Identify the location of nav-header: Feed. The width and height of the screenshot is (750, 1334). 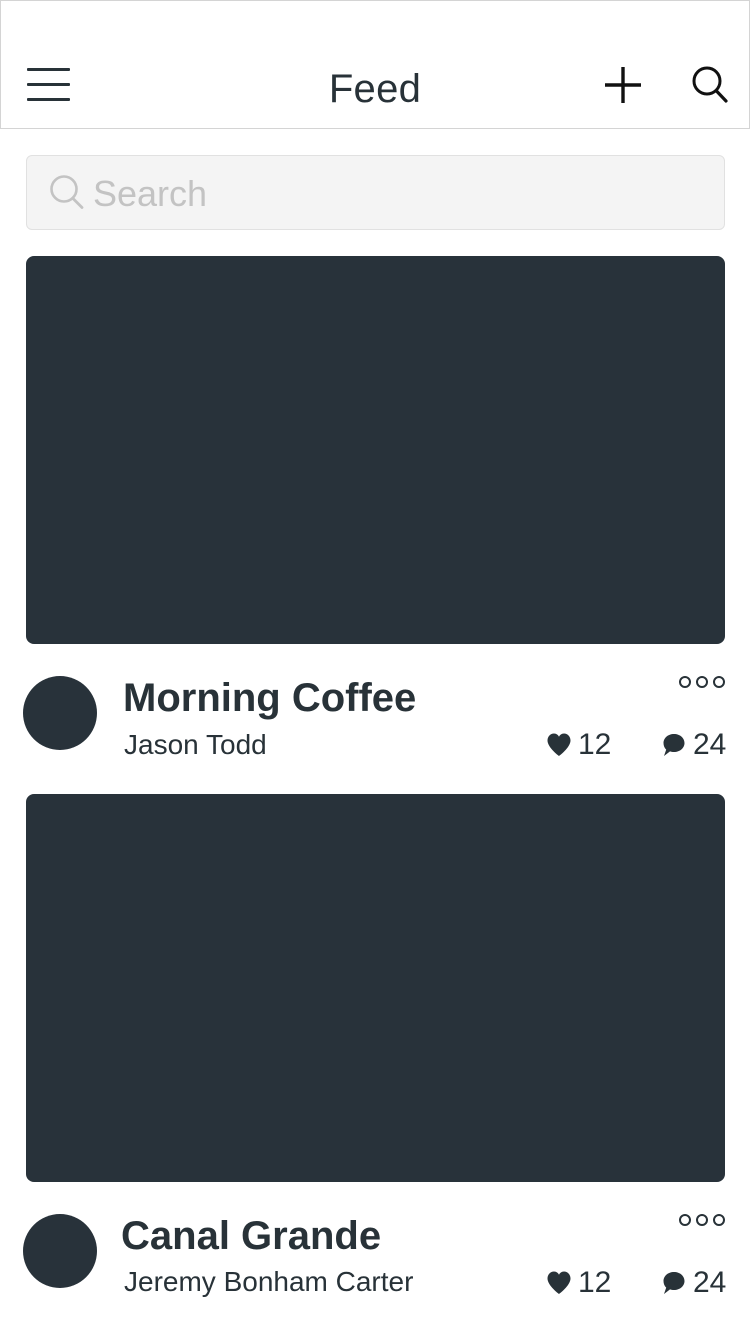
(375, 64).